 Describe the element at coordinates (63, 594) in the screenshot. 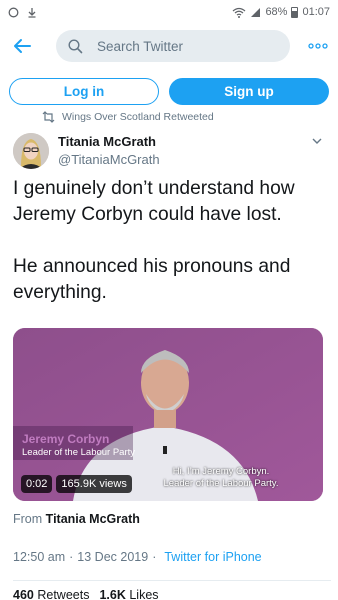

I see `retweets-label: Retweets` at that location.